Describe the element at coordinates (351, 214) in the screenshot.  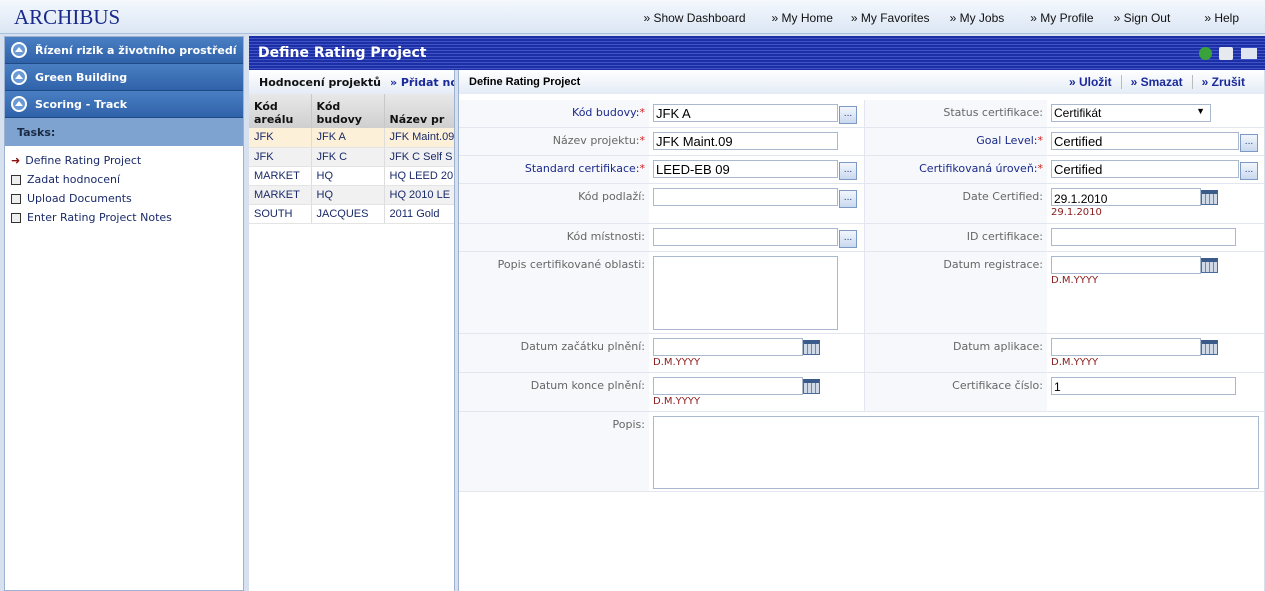
I see `table-row: SOUTH JACQUES 2011 Gold` at that location.